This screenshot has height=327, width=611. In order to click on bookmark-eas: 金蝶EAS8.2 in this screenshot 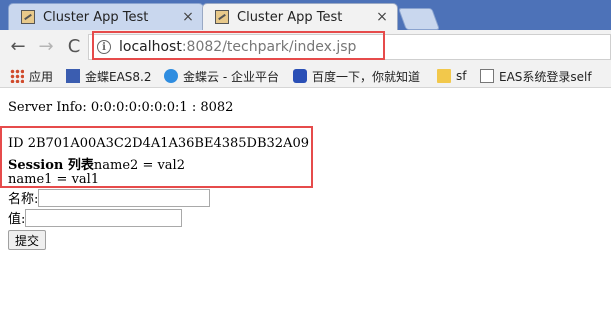, I will do `click(109, 76)`.